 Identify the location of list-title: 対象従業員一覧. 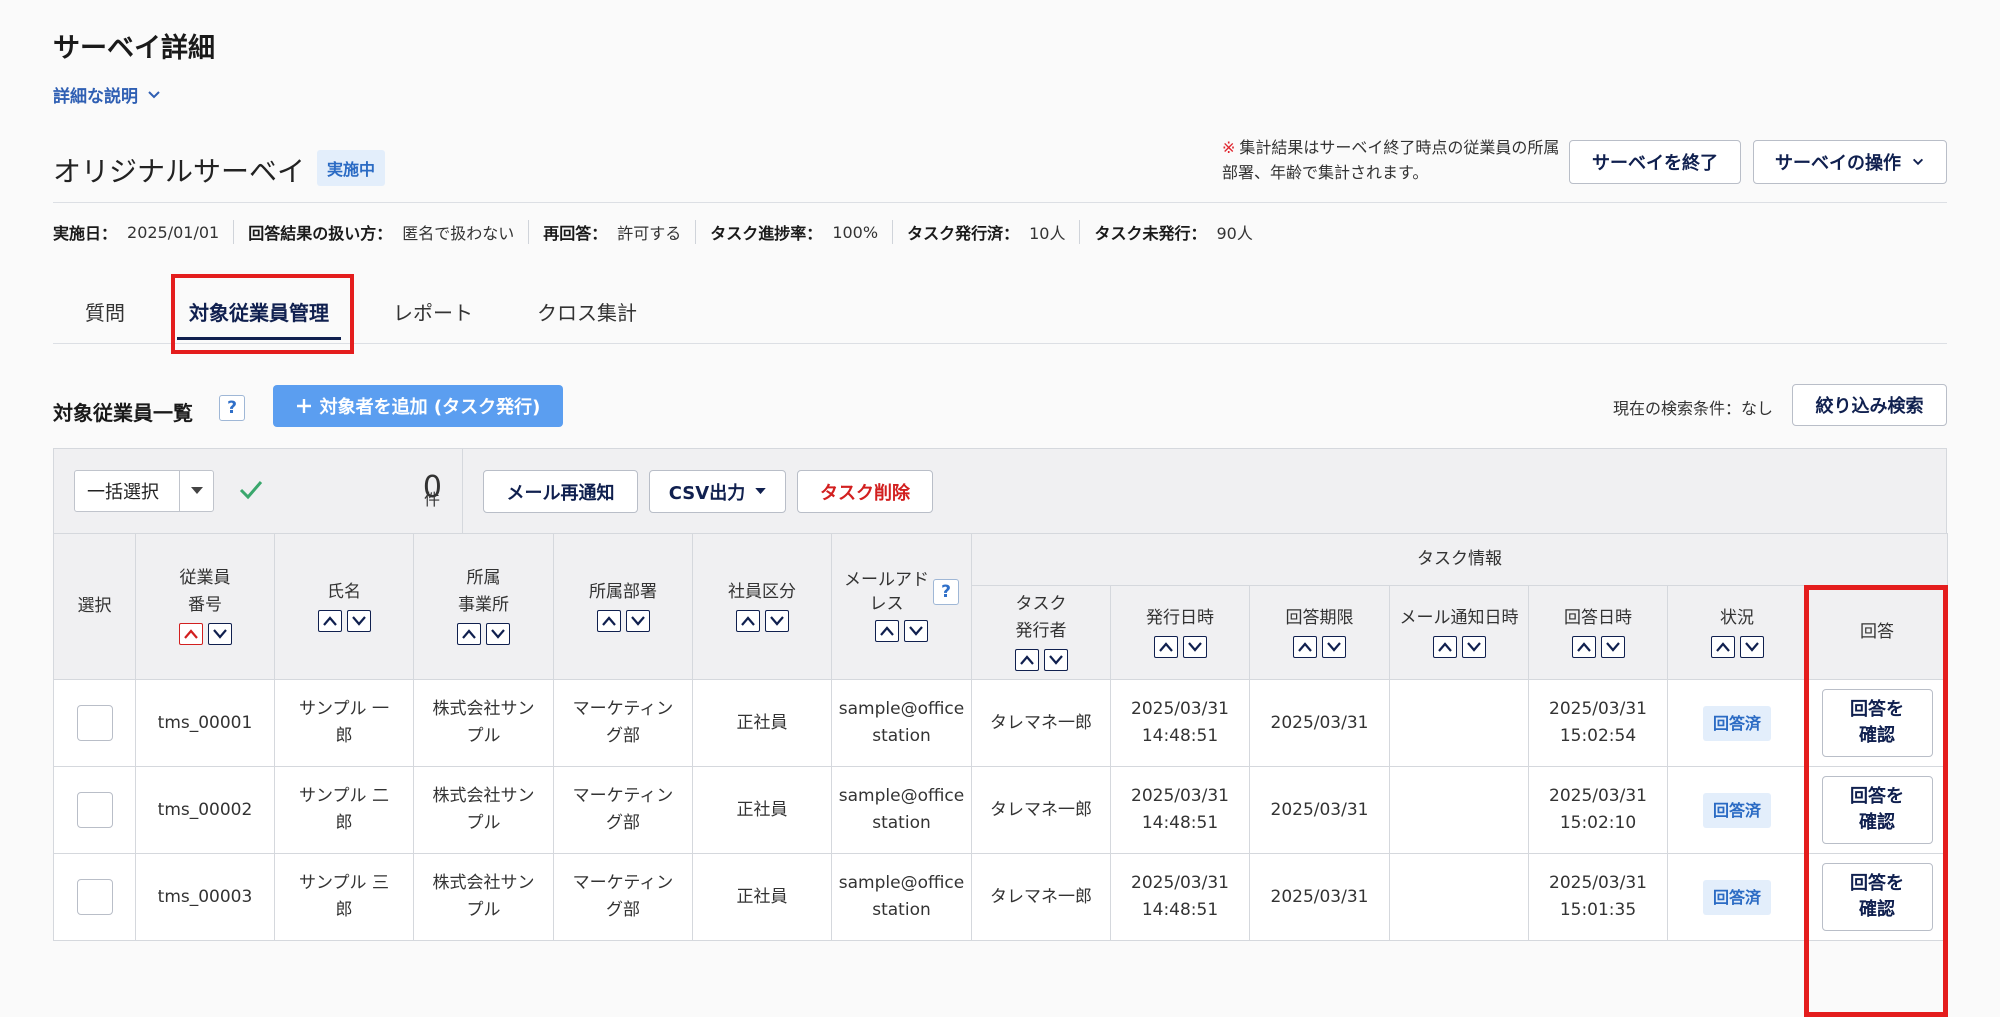
(123, 413).